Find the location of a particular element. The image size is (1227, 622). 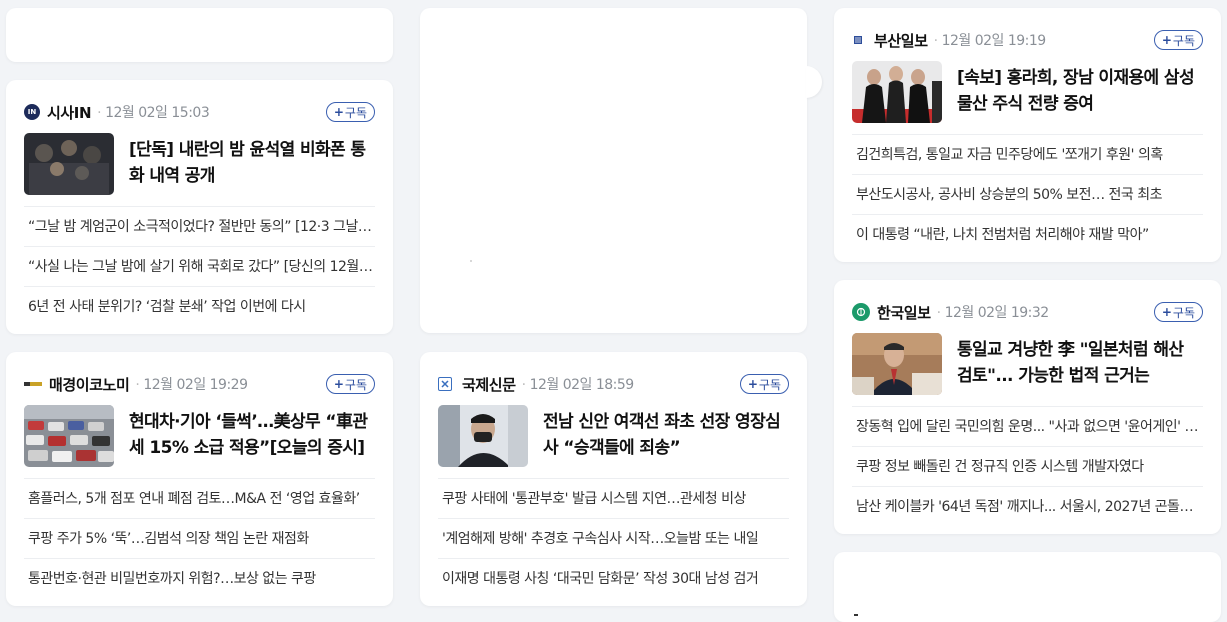

empty-card-bottom-right is located at coordinates (1027, 587).